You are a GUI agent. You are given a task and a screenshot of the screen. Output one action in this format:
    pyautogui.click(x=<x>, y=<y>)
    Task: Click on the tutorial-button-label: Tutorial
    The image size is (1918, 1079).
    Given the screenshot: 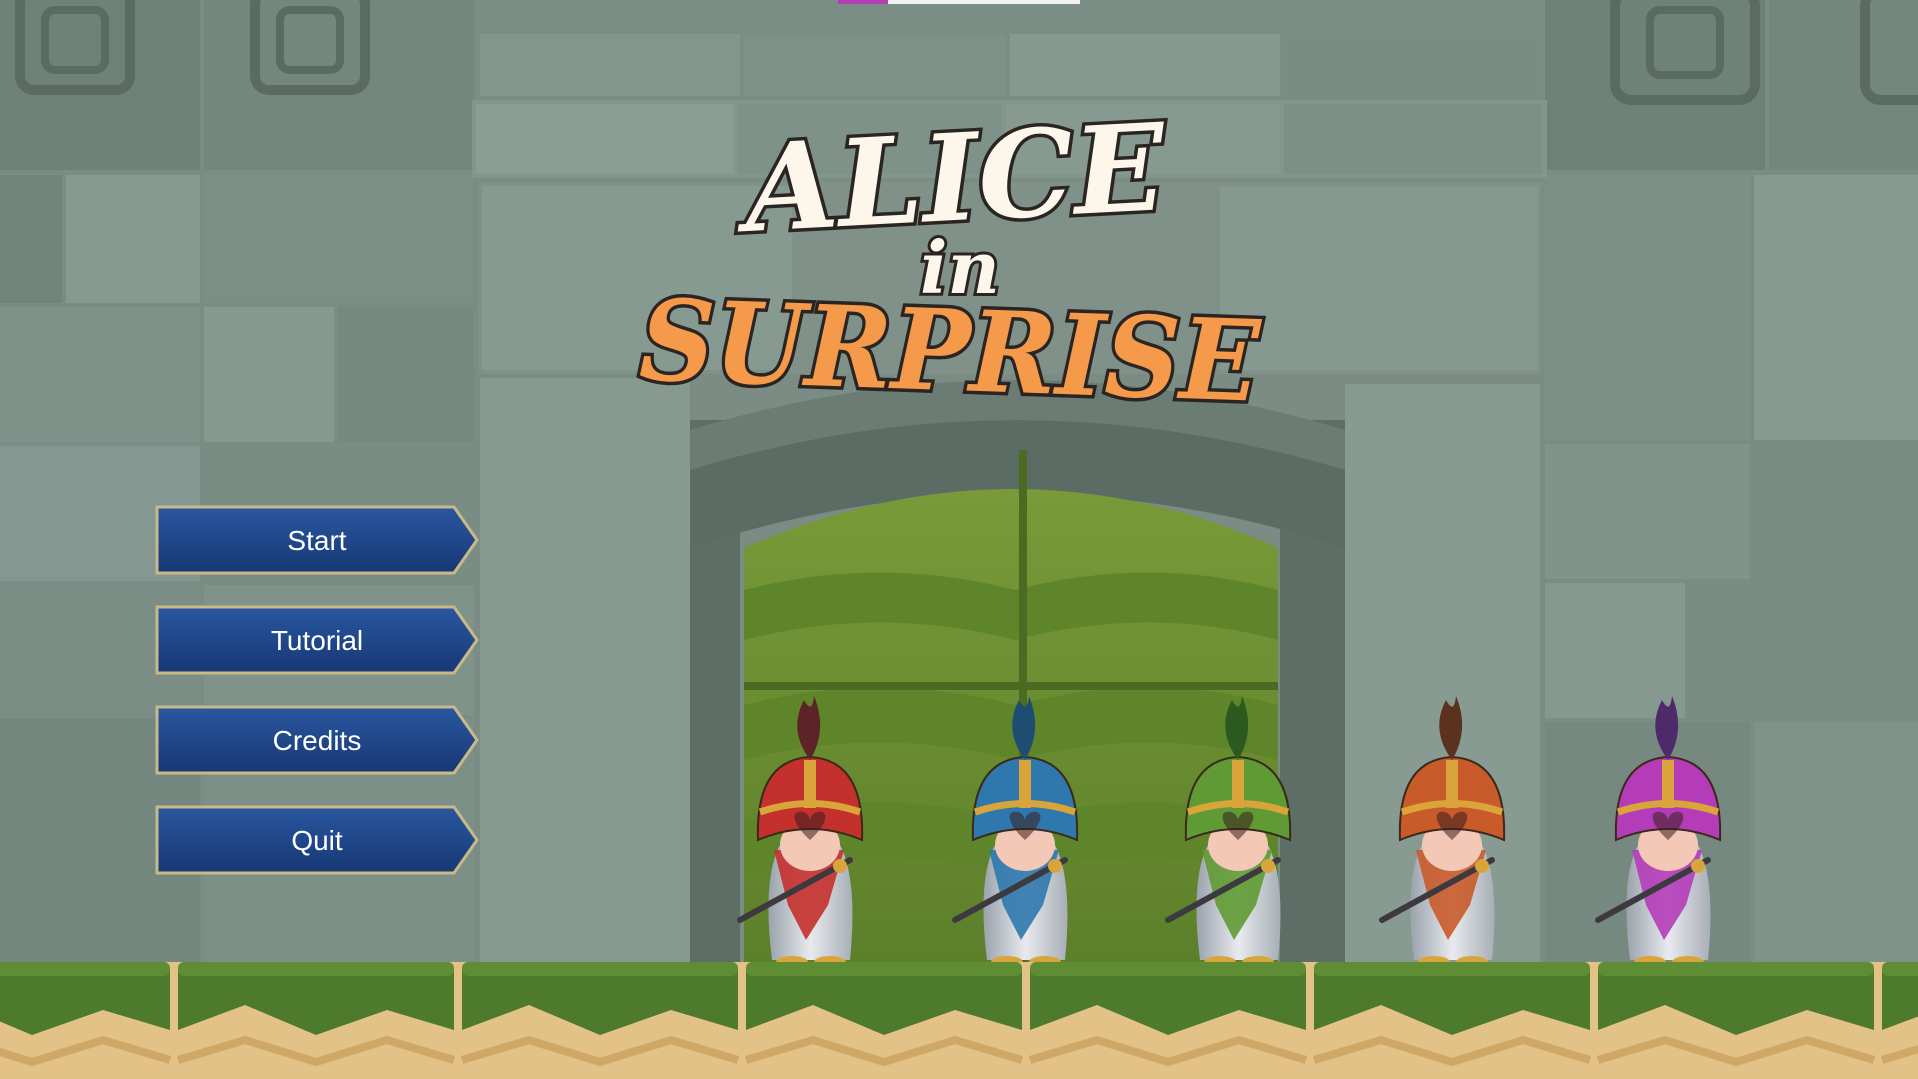 What is the action you would take?
    pyautogui.click(x=317, y=640)
    